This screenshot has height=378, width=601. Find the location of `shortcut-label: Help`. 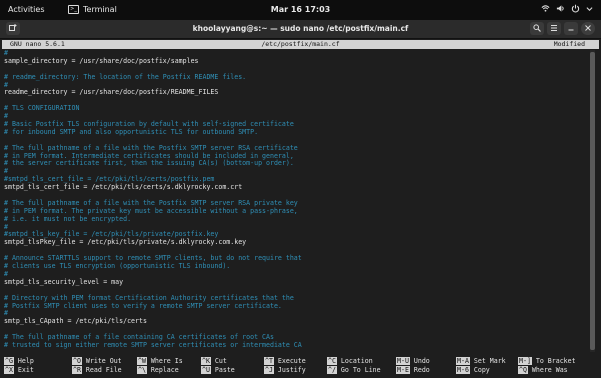

shortcut-label: Help is located at coordinates (23, 361).